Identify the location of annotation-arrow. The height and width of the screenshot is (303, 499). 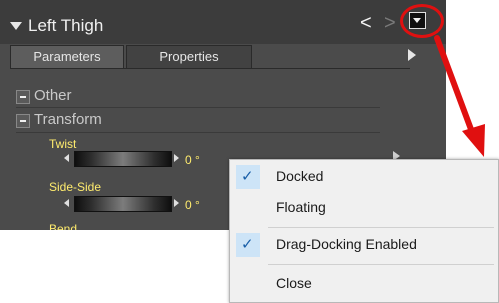
(459, 96).